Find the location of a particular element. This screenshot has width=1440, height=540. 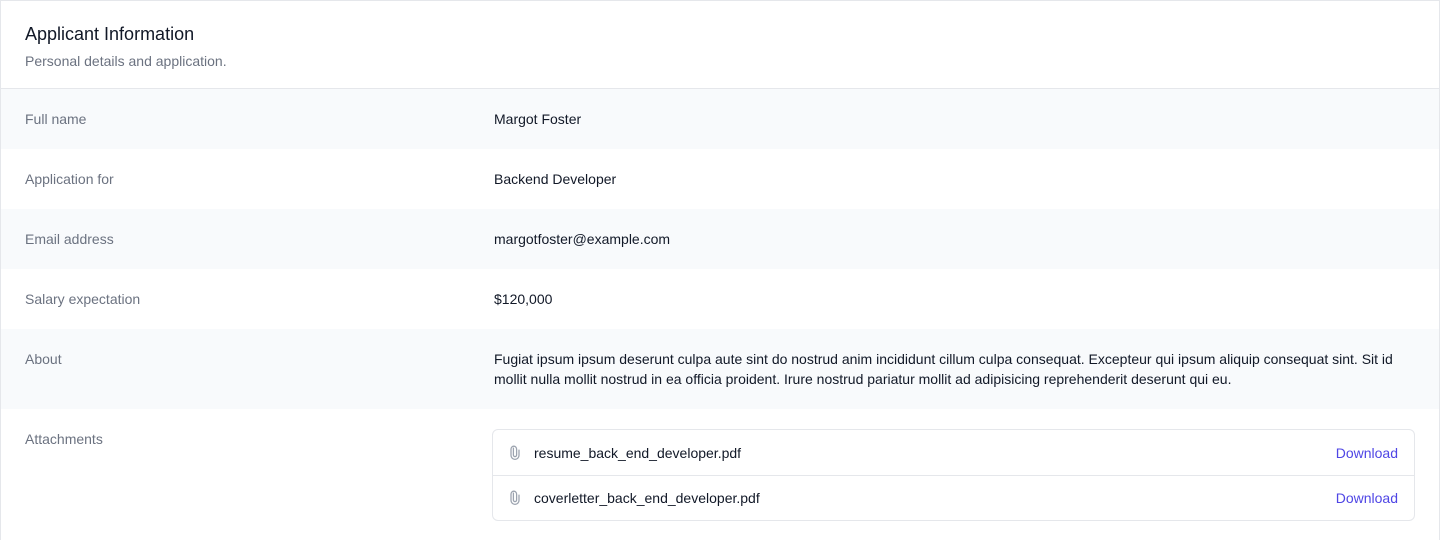

attachments-label: Attachments is located at coordinates (64, 439).